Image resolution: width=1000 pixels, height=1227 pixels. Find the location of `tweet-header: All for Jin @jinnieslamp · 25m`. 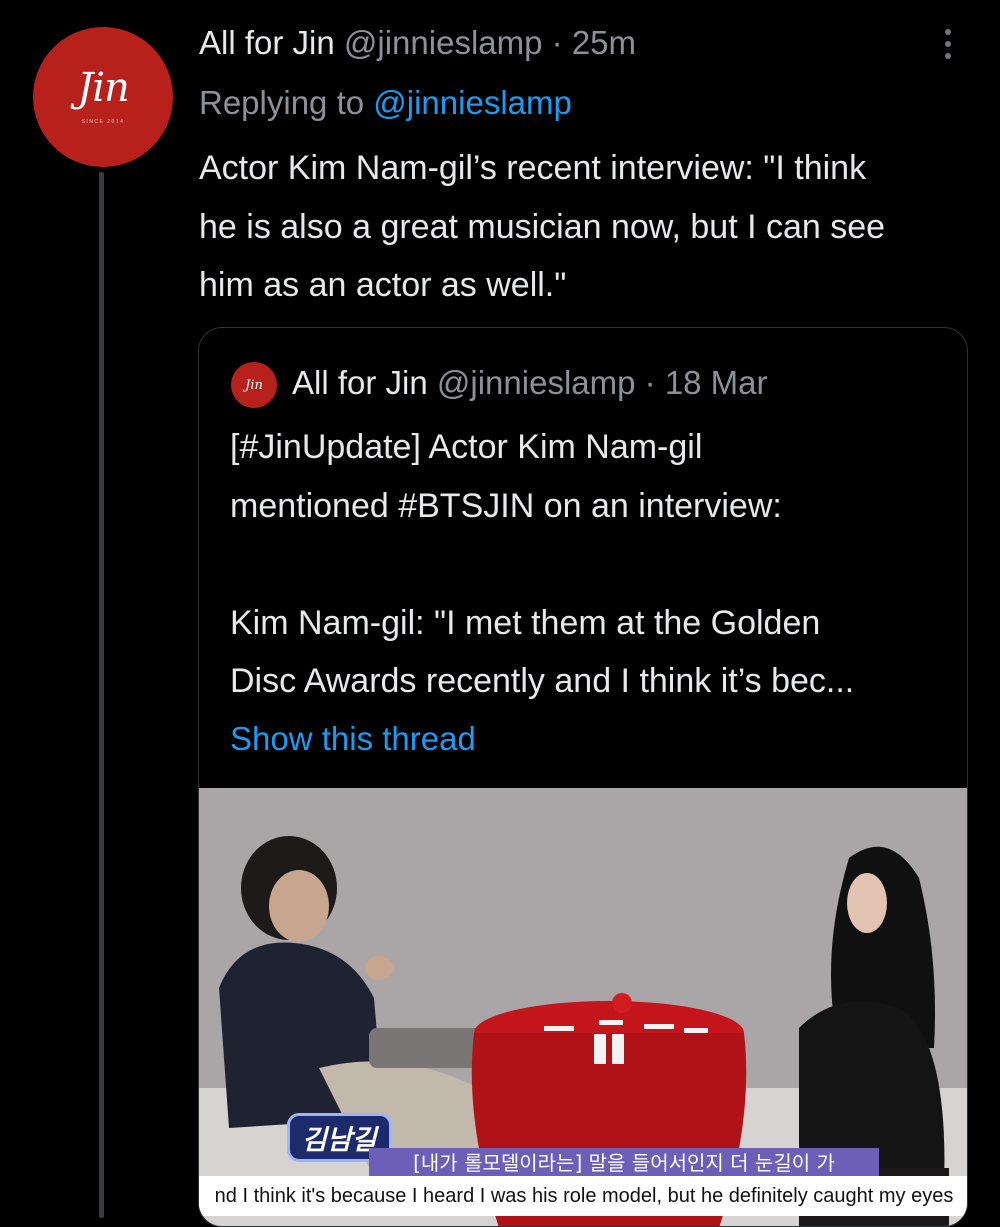

tweet-header: All for Jin @jinnieslamp · 25m is located at coordinates (417, 43).